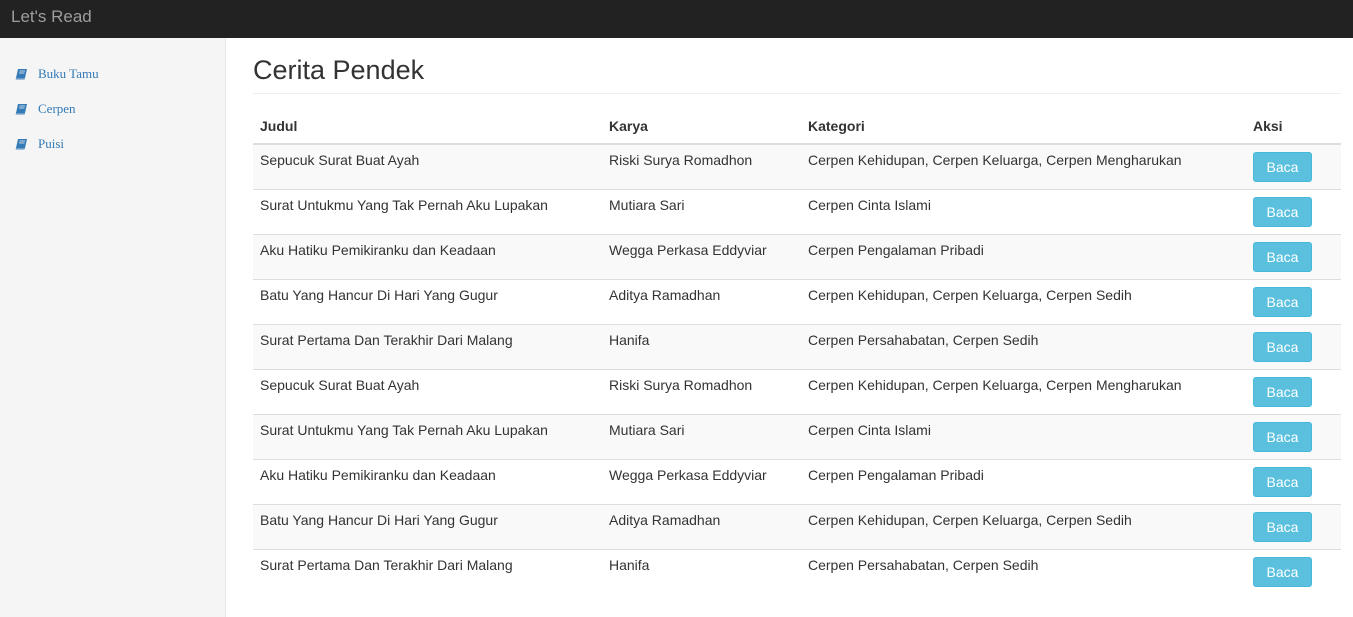 This screenshot has width=1353, height=617. Describe the element at coordinates (676, 19) in the screenshot. I see `top-navbar: Let's Read` at that location.